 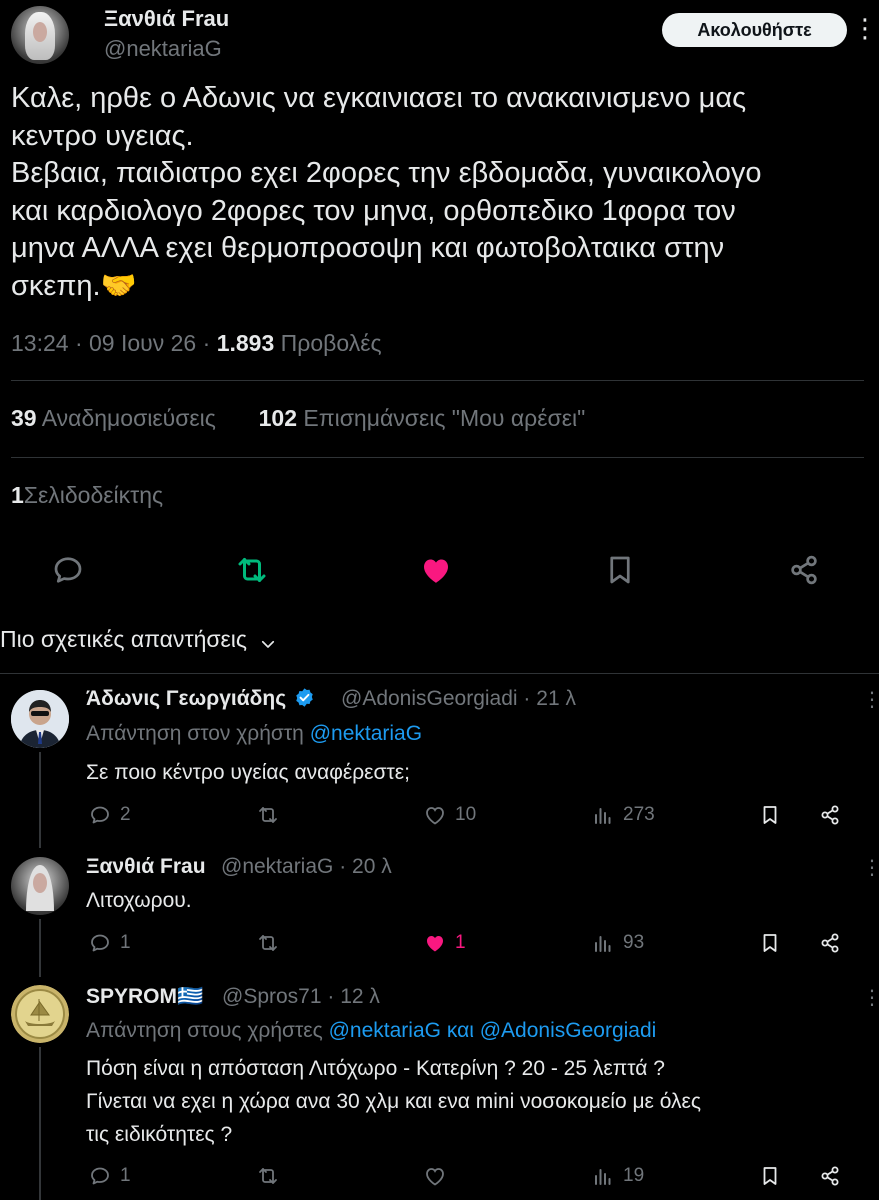 What do you see at coordinates (272, 996) in the screenshot?
I see `reply-handle: @Spros71` at bounding box center [272, 996].